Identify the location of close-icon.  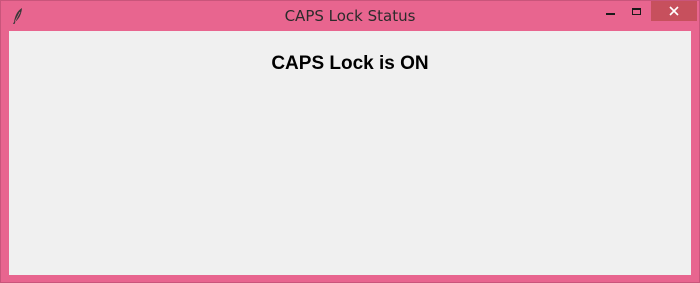
(674, 11).